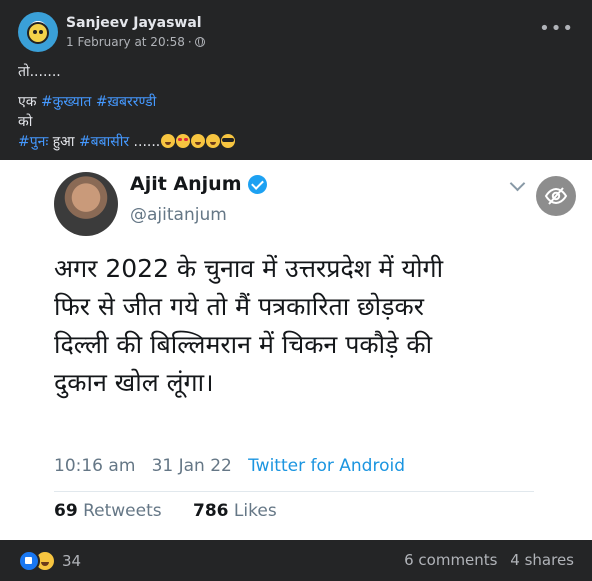 Image resolution: width=592 pixels, height=581 pixels. What do you see at coordinates (257, 184) in the screenshot?
I see `verified-badge-icon` at bounding box center [257, 184].